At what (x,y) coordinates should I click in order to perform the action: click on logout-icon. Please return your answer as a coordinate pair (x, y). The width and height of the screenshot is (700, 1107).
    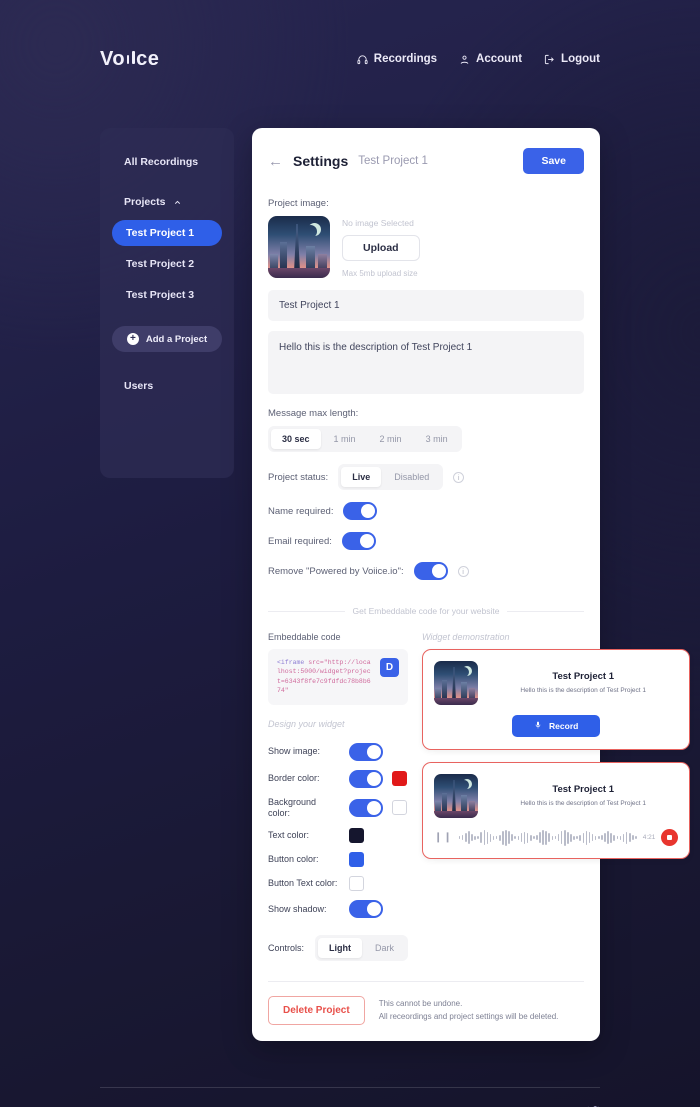
    Looking at the image, I should click on (549, 59).